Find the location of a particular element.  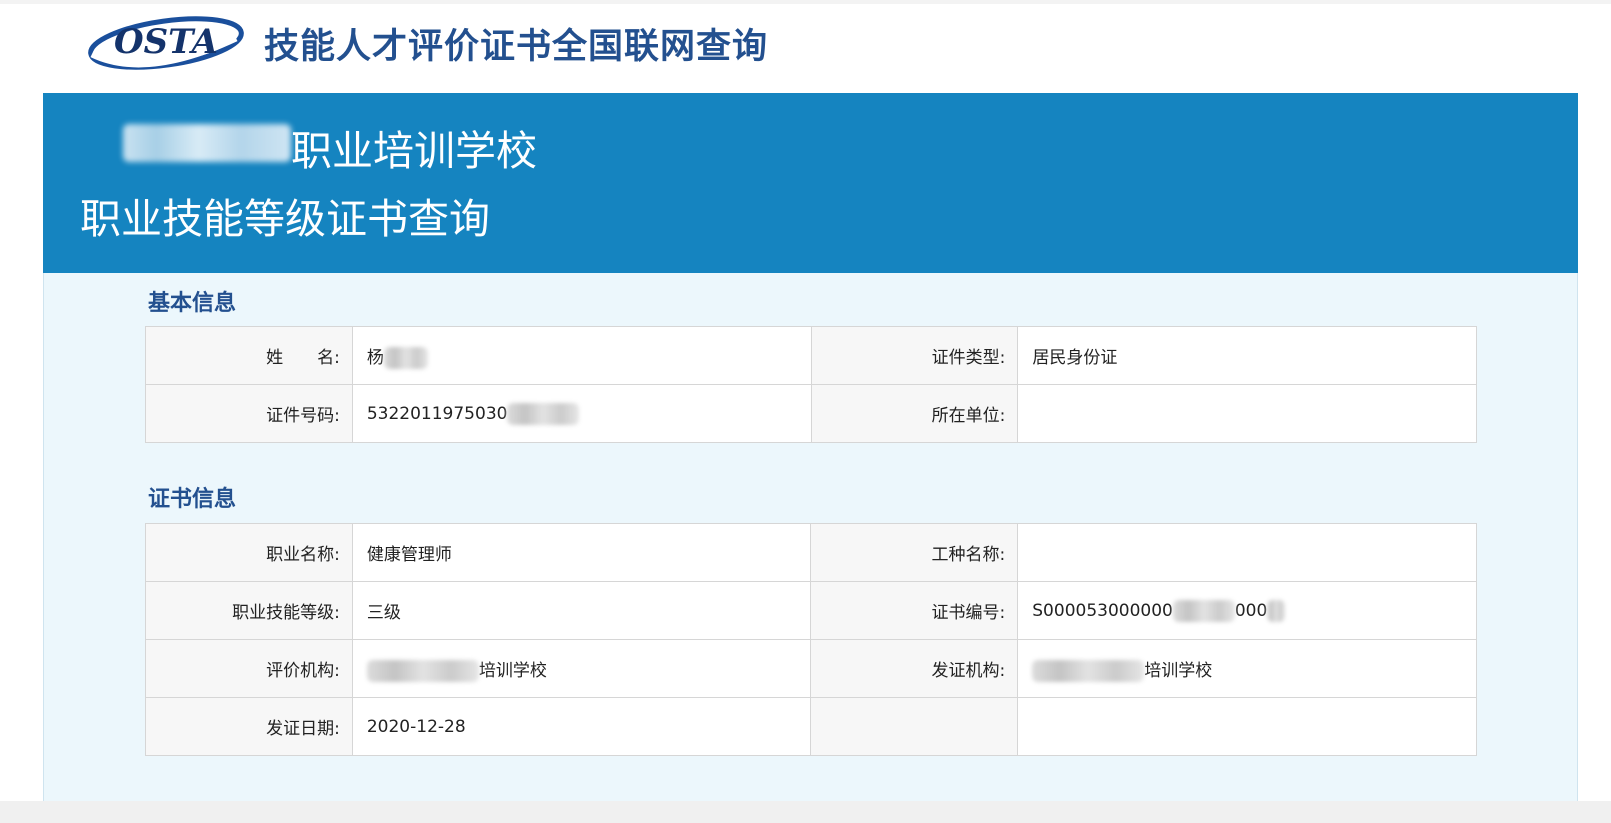

table-row: 证件号码: 5322011975030 所在单位: is located at coordinates (811, 413).